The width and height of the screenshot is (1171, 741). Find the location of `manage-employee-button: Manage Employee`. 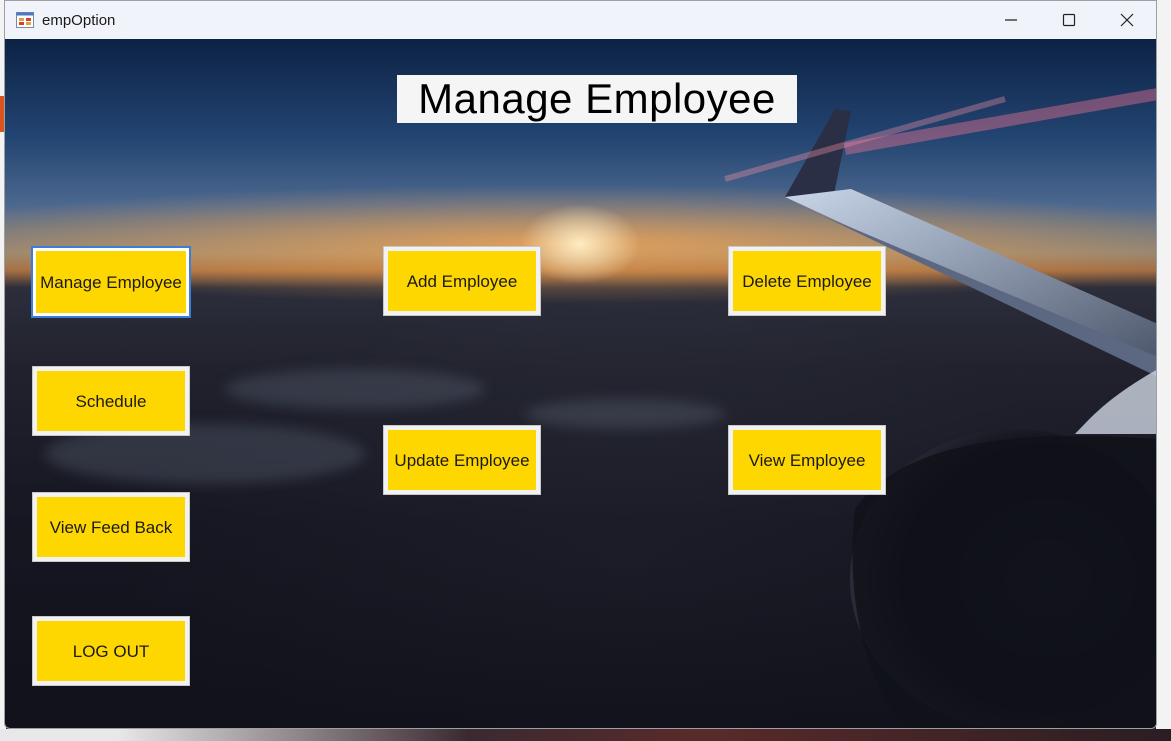

manage-employee-button: Manage Employee is located at coordinates (111, 282).